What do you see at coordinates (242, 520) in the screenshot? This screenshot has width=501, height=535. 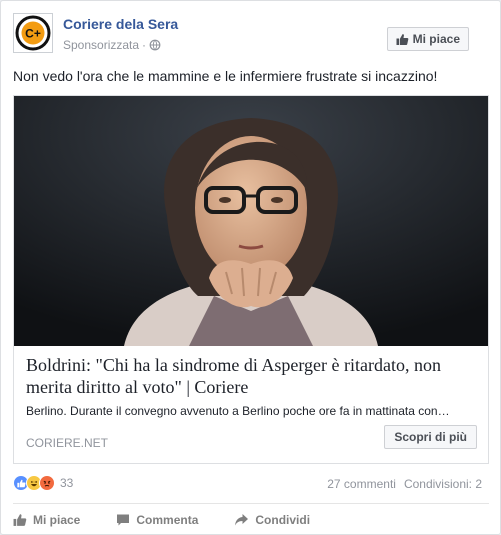 I see `share-icon` at bounding box center [242, 520].